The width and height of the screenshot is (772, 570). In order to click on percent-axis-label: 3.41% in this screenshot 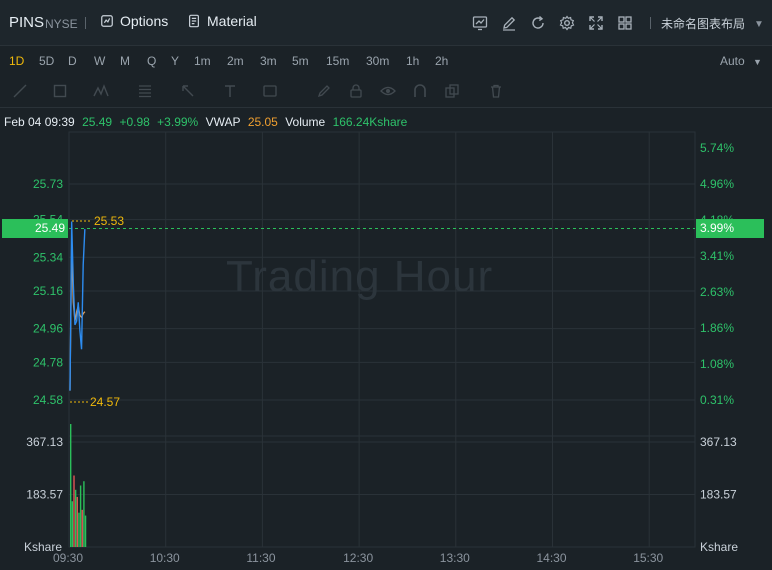, I will do `click(717, 256)`.